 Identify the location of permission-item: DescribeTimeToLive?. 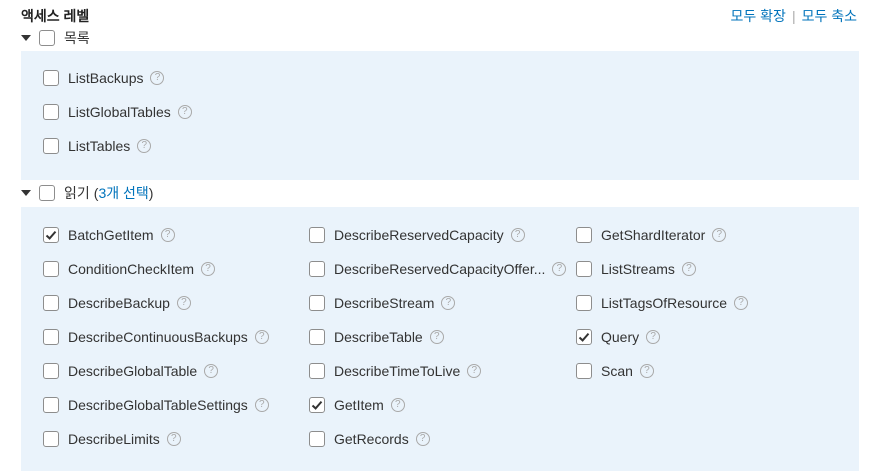
(395, 371).